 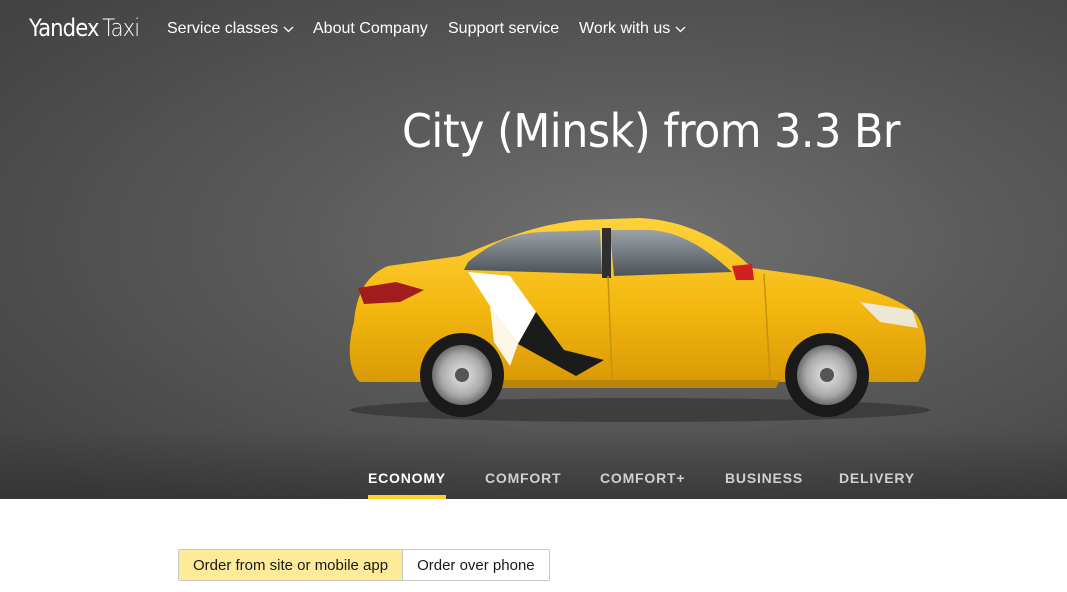 I want to click on tab-economy: ECONOMY, so click(x=407, y=484).